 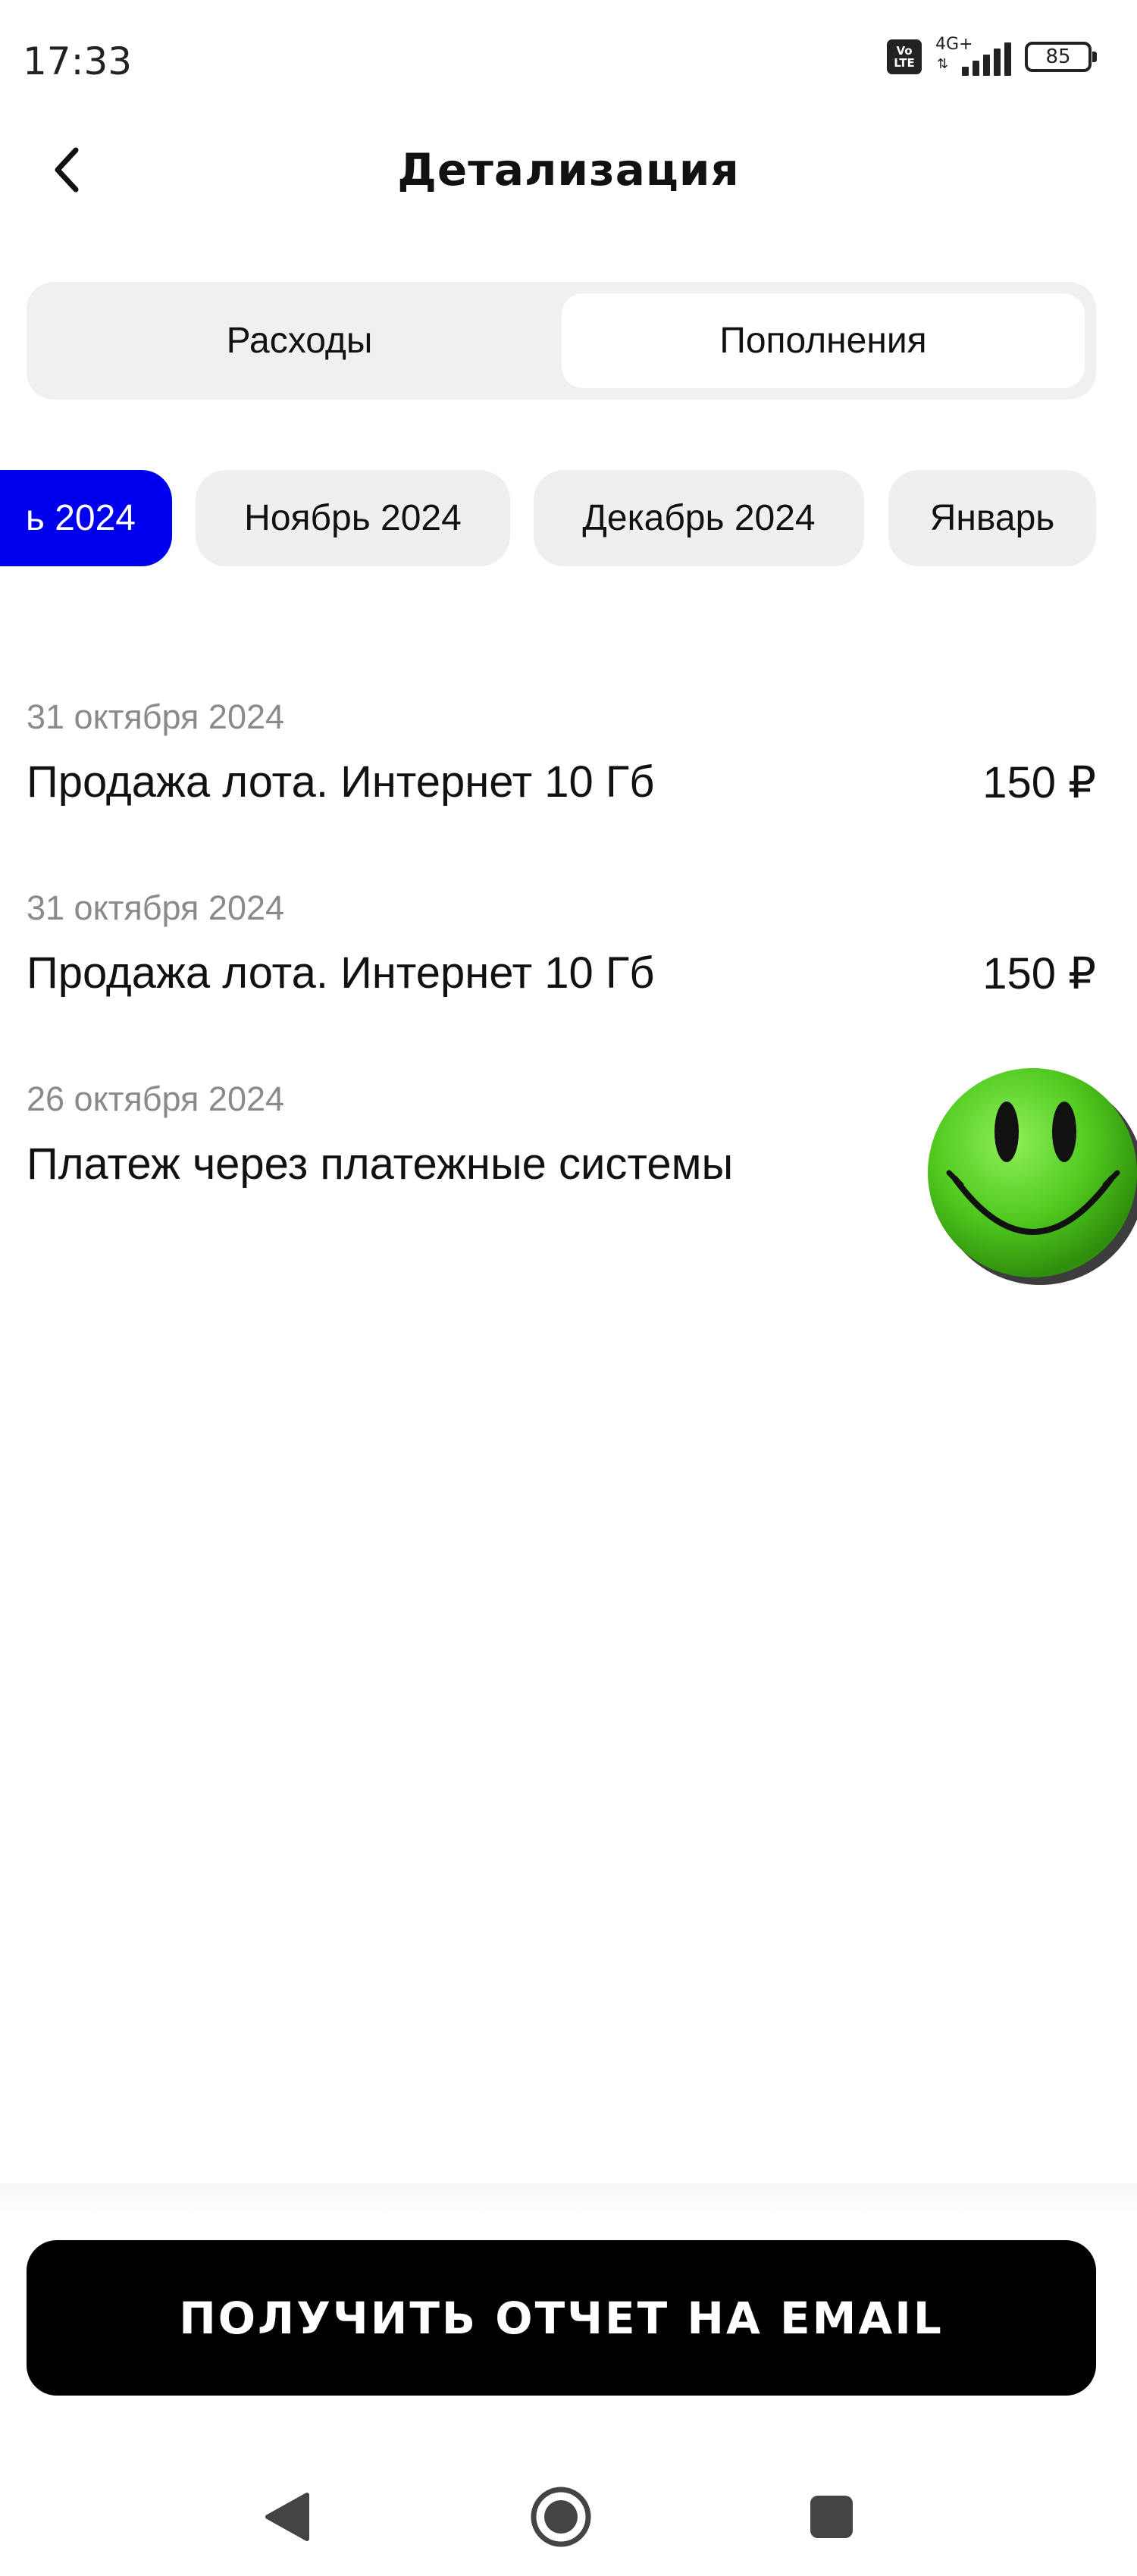 I want to click on nav-home-icon, so click(x=561, y=2517).